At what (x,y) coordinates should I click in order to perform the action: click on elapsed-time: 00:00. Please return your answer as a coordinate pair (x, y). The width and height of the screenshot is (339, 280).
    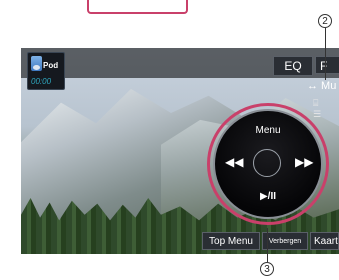
    Looking at the image, I should click on (41, 81).